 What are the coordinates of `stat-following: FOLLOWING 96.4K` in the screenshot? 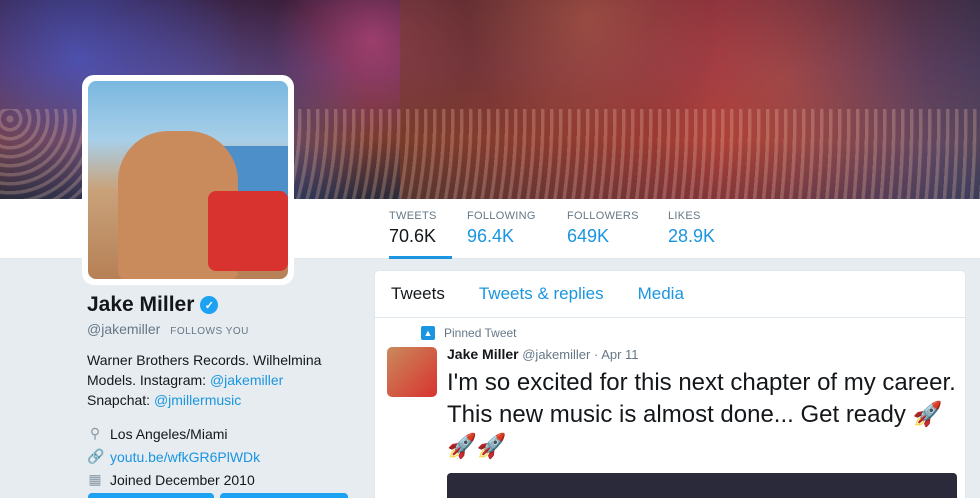 It's located at (507, 234).